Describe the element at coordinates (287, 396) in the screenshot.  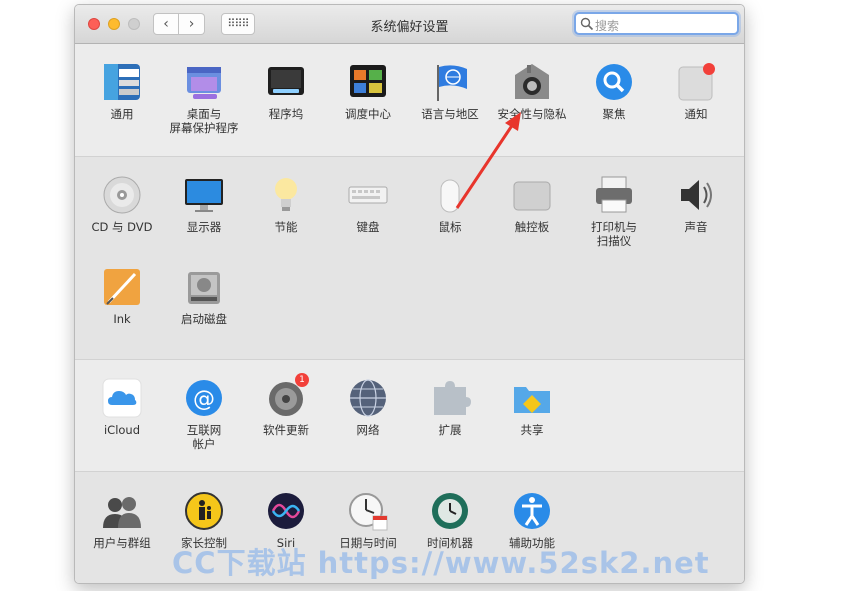
I see `software-update-icon: 1` at that location.